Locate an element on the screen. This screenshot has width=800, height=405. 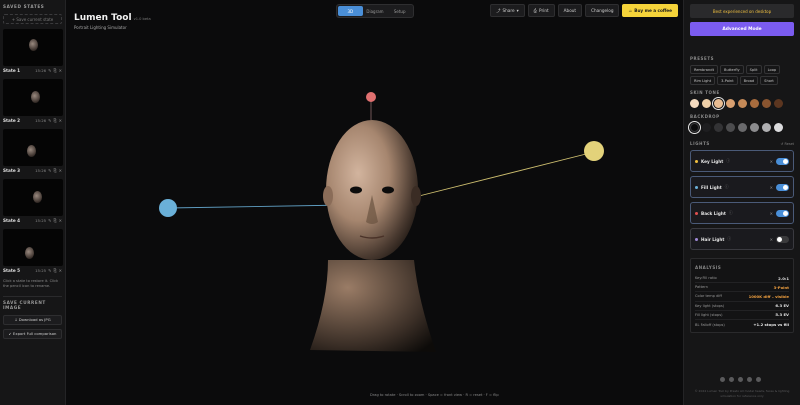
saved-state-item: State 3 15:26 ✎ ⎘ ✕ is located at coordinates (33, 152).